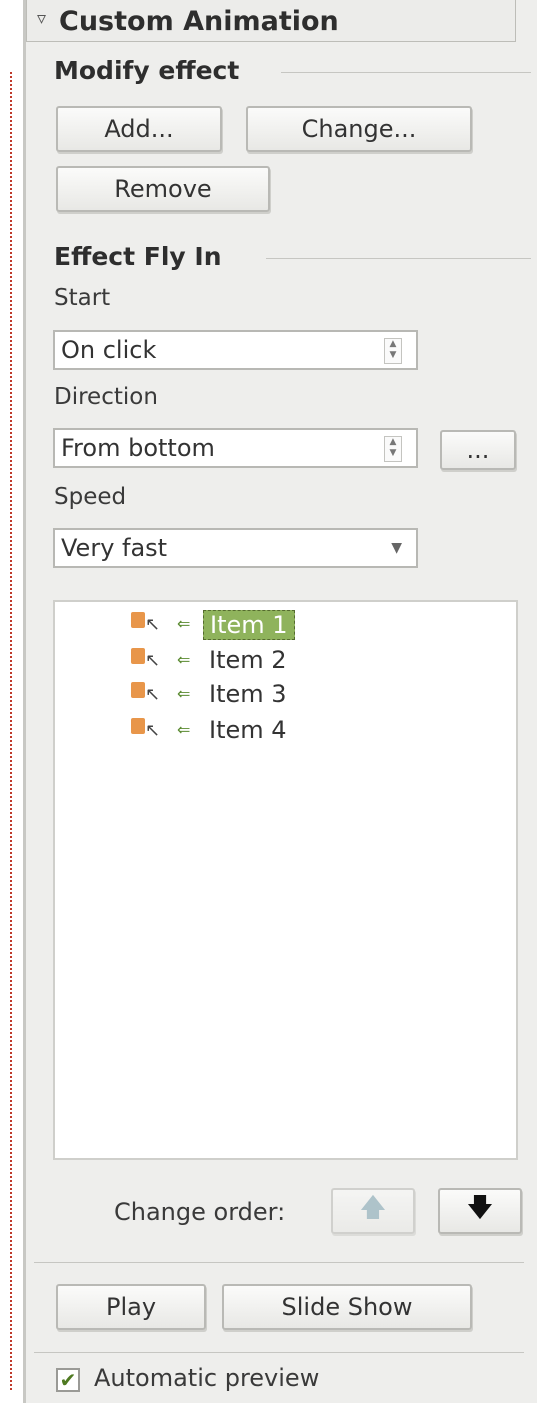 This screenshot has width=537, height=1403. What do you see at coordinates (147, 70) in the screenshot?
I see `modify-effect-heading: Modify effect` at bounding box center [147, 70].